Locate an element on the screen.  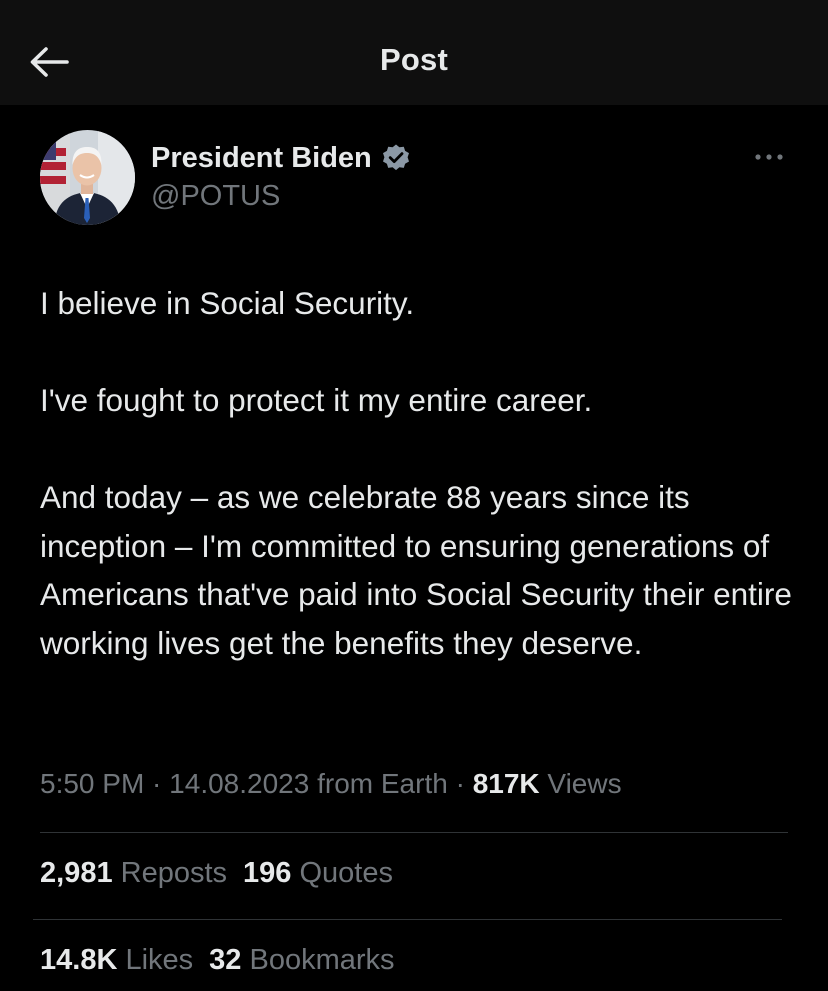
avatar is located at coordinates (87, 177).